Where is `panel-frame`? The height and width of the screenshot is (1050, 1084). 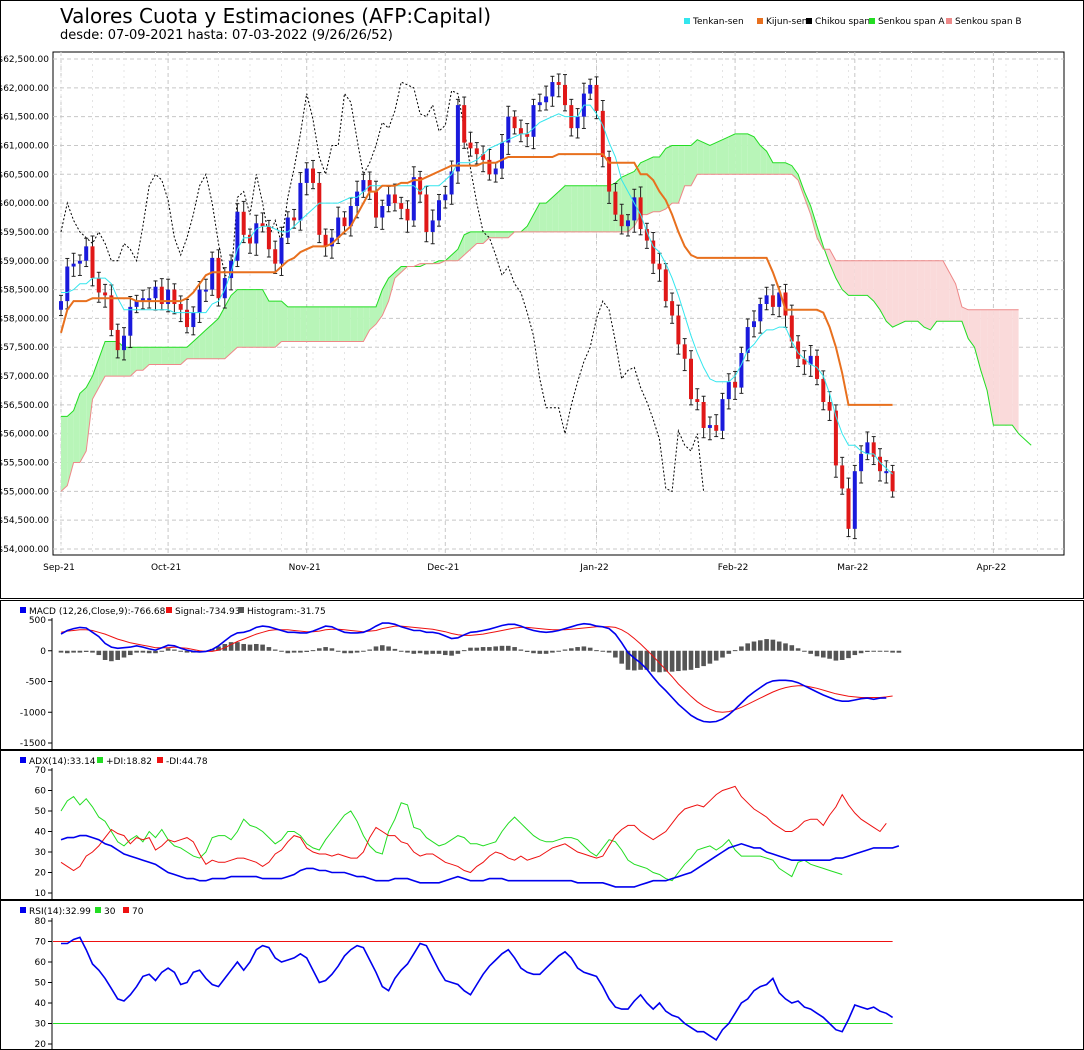
panel-frame is located at coordinates (542, 825).